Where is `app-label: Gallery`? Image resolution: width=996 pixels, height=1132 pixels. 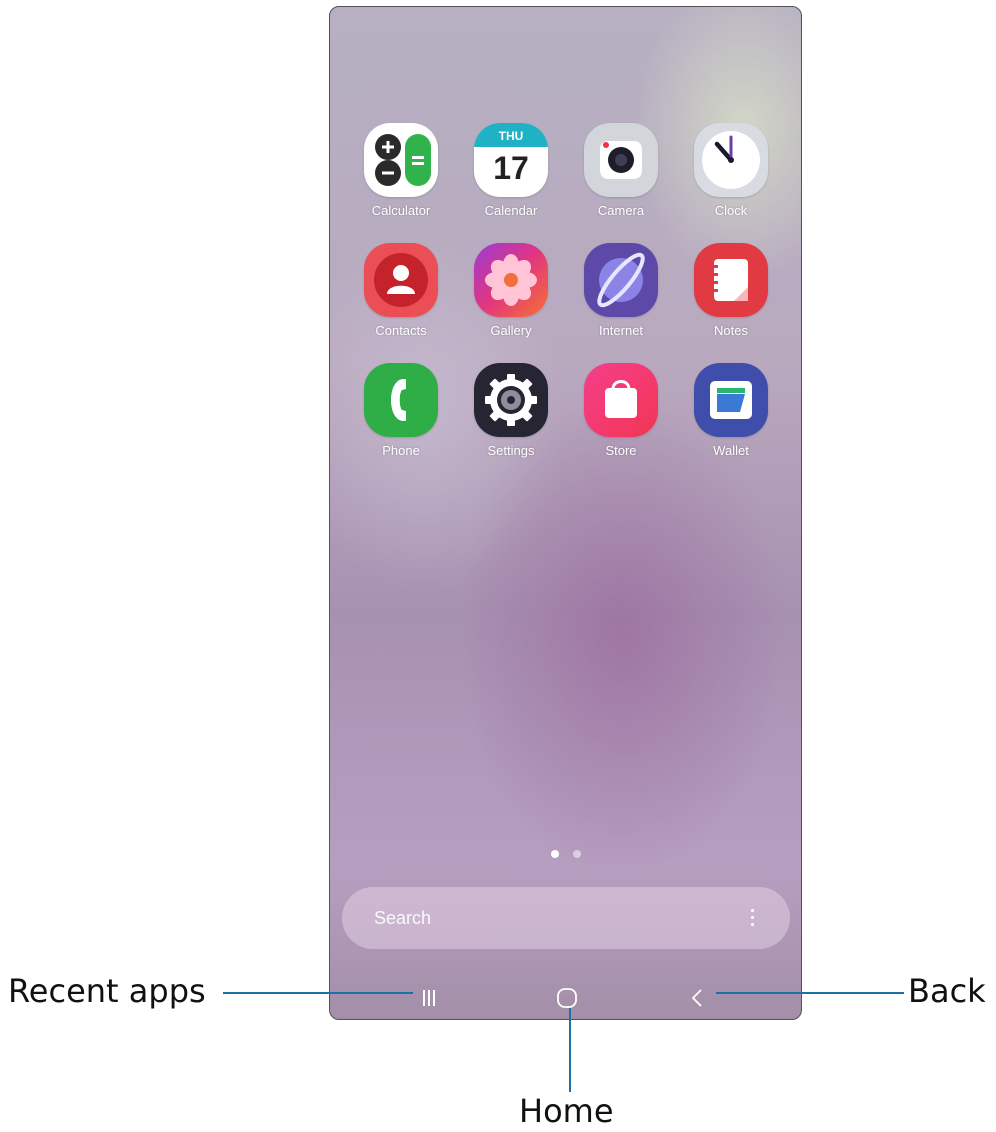 app-label: Gallery is located at coordinates (511, 330).